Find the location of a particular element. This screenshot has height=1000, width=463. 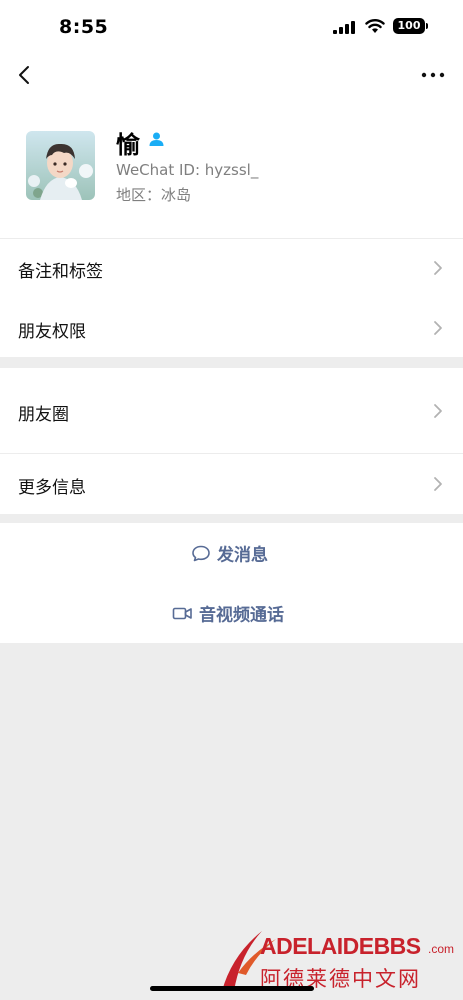

menu-item-label: 备注和标签 is located at coordinates (60, 272).